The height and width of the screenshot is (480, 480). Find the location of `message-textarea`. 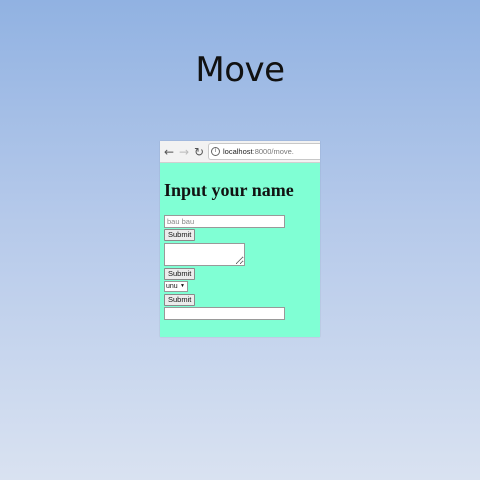

message-textarea is located at coordinates (204, 254).